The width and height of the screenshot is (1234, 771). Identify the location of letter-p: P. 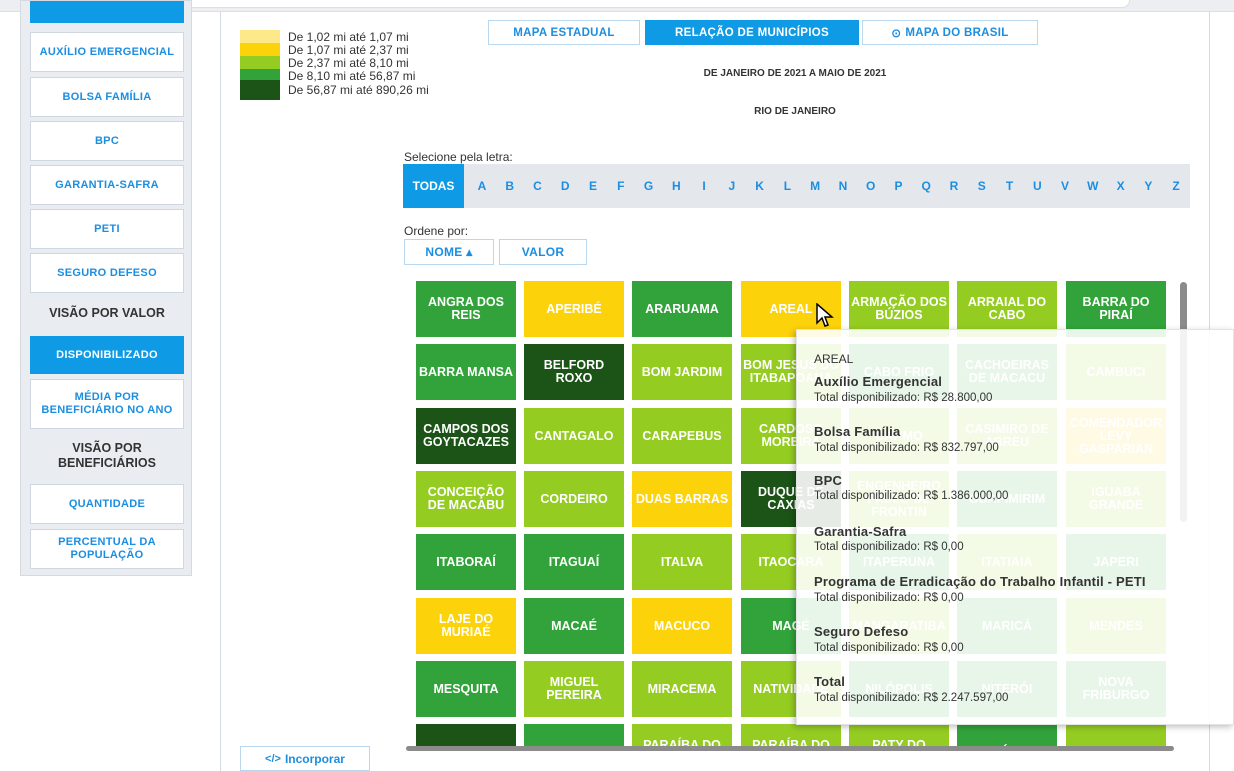
(899, 186).